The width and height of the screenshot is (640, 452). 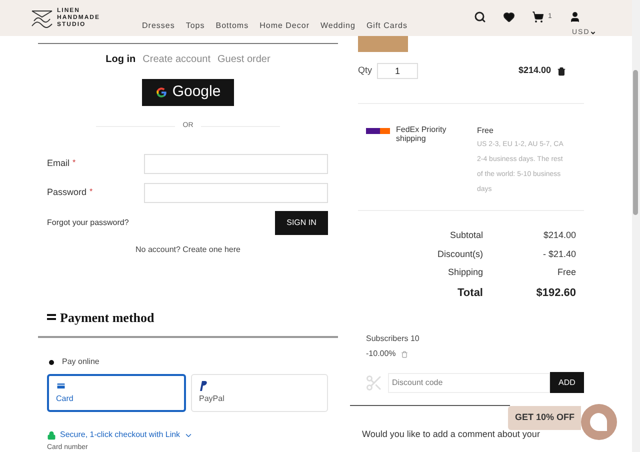 What do you see at coordinates (566, 272) in the screenshot?
I see `total-value: Free` at bounding box center [566, 272].